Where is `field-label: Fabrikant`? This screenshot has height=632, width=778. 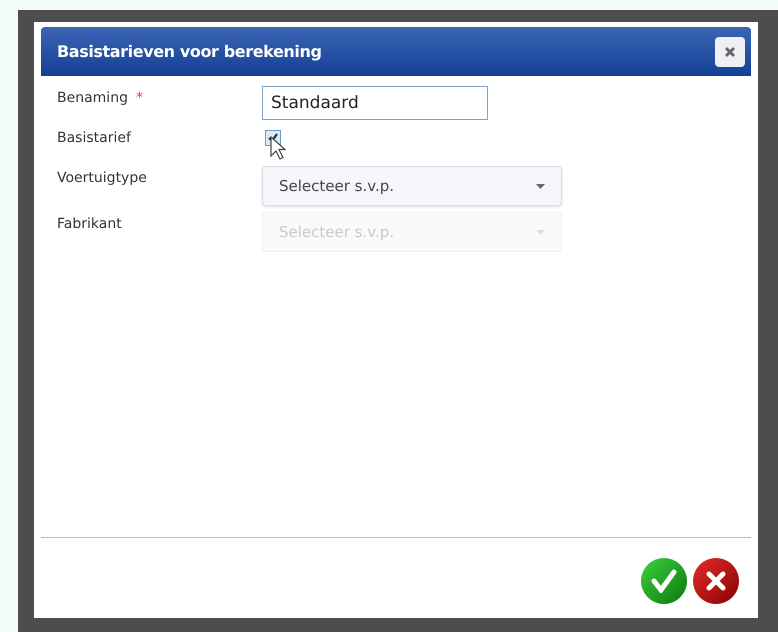 field-label: Fabrikant is located at coordinates (89, 224).